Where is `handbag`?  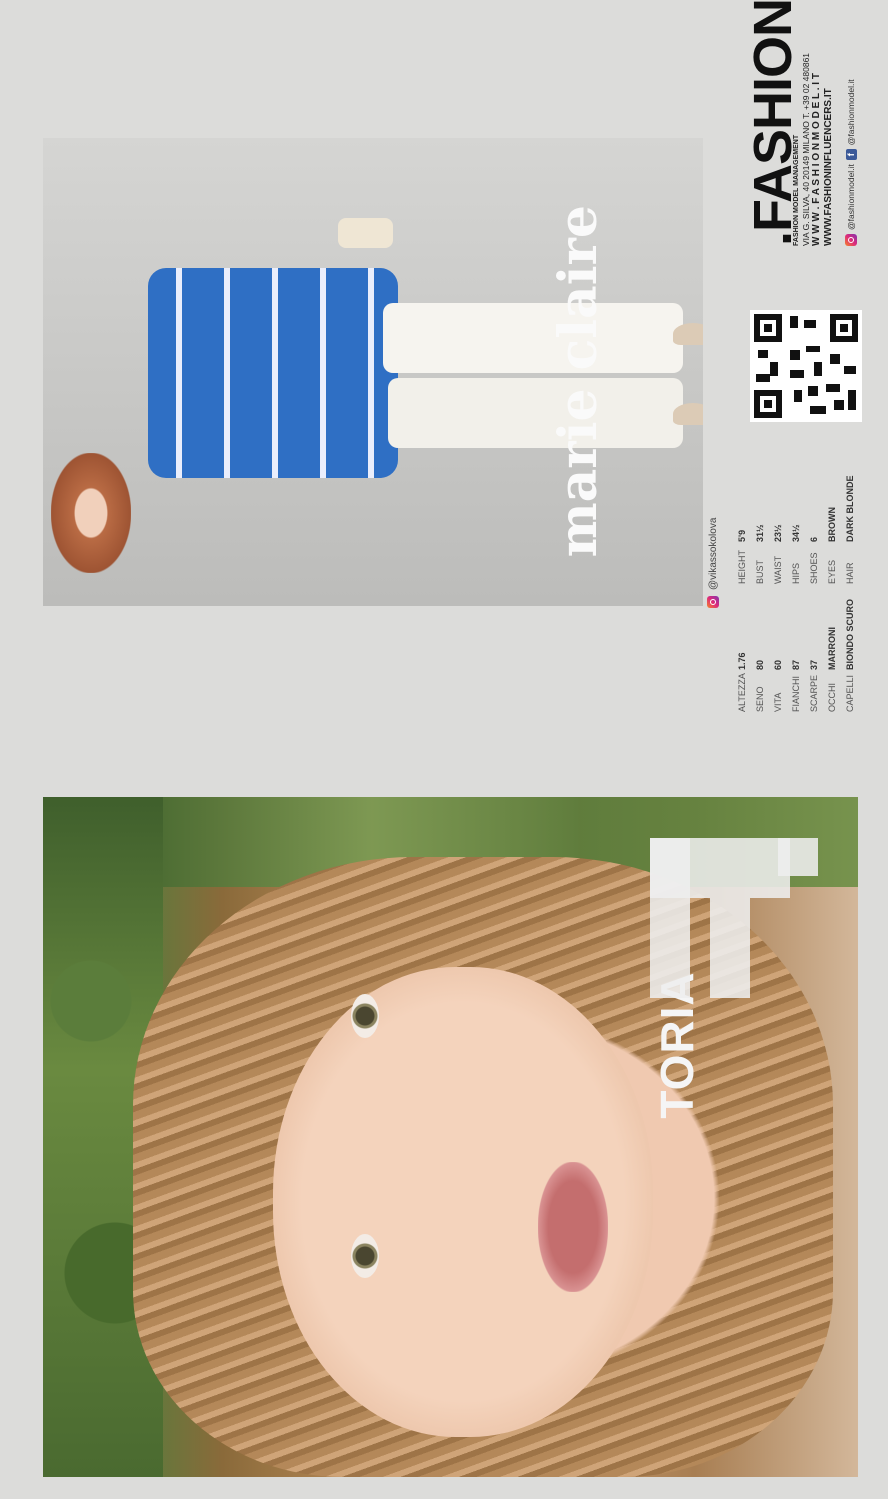
handbag is located at coordinates (365, 233).